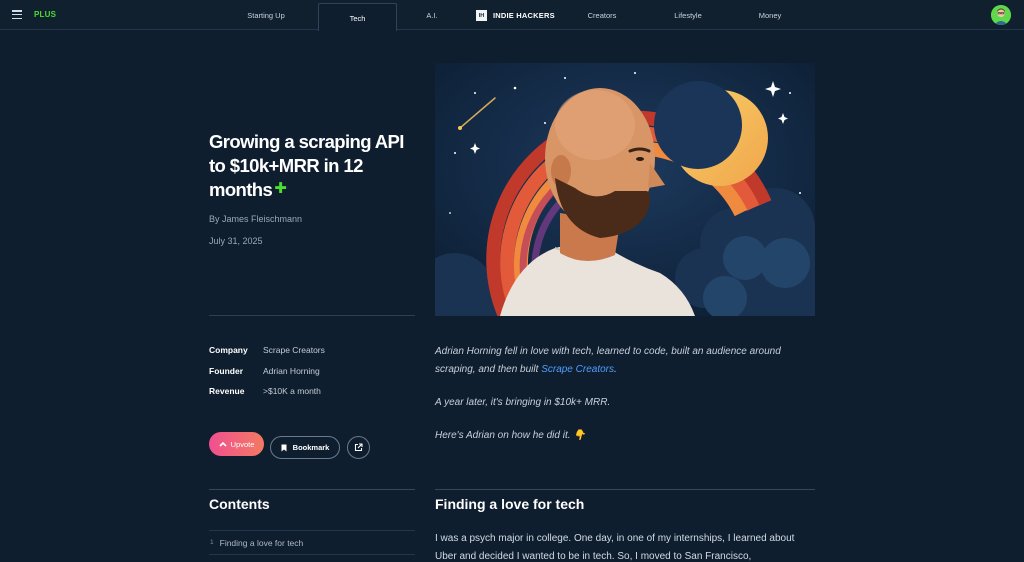  I want to click on bookmark-label: Bookmark, so click(311, 447).